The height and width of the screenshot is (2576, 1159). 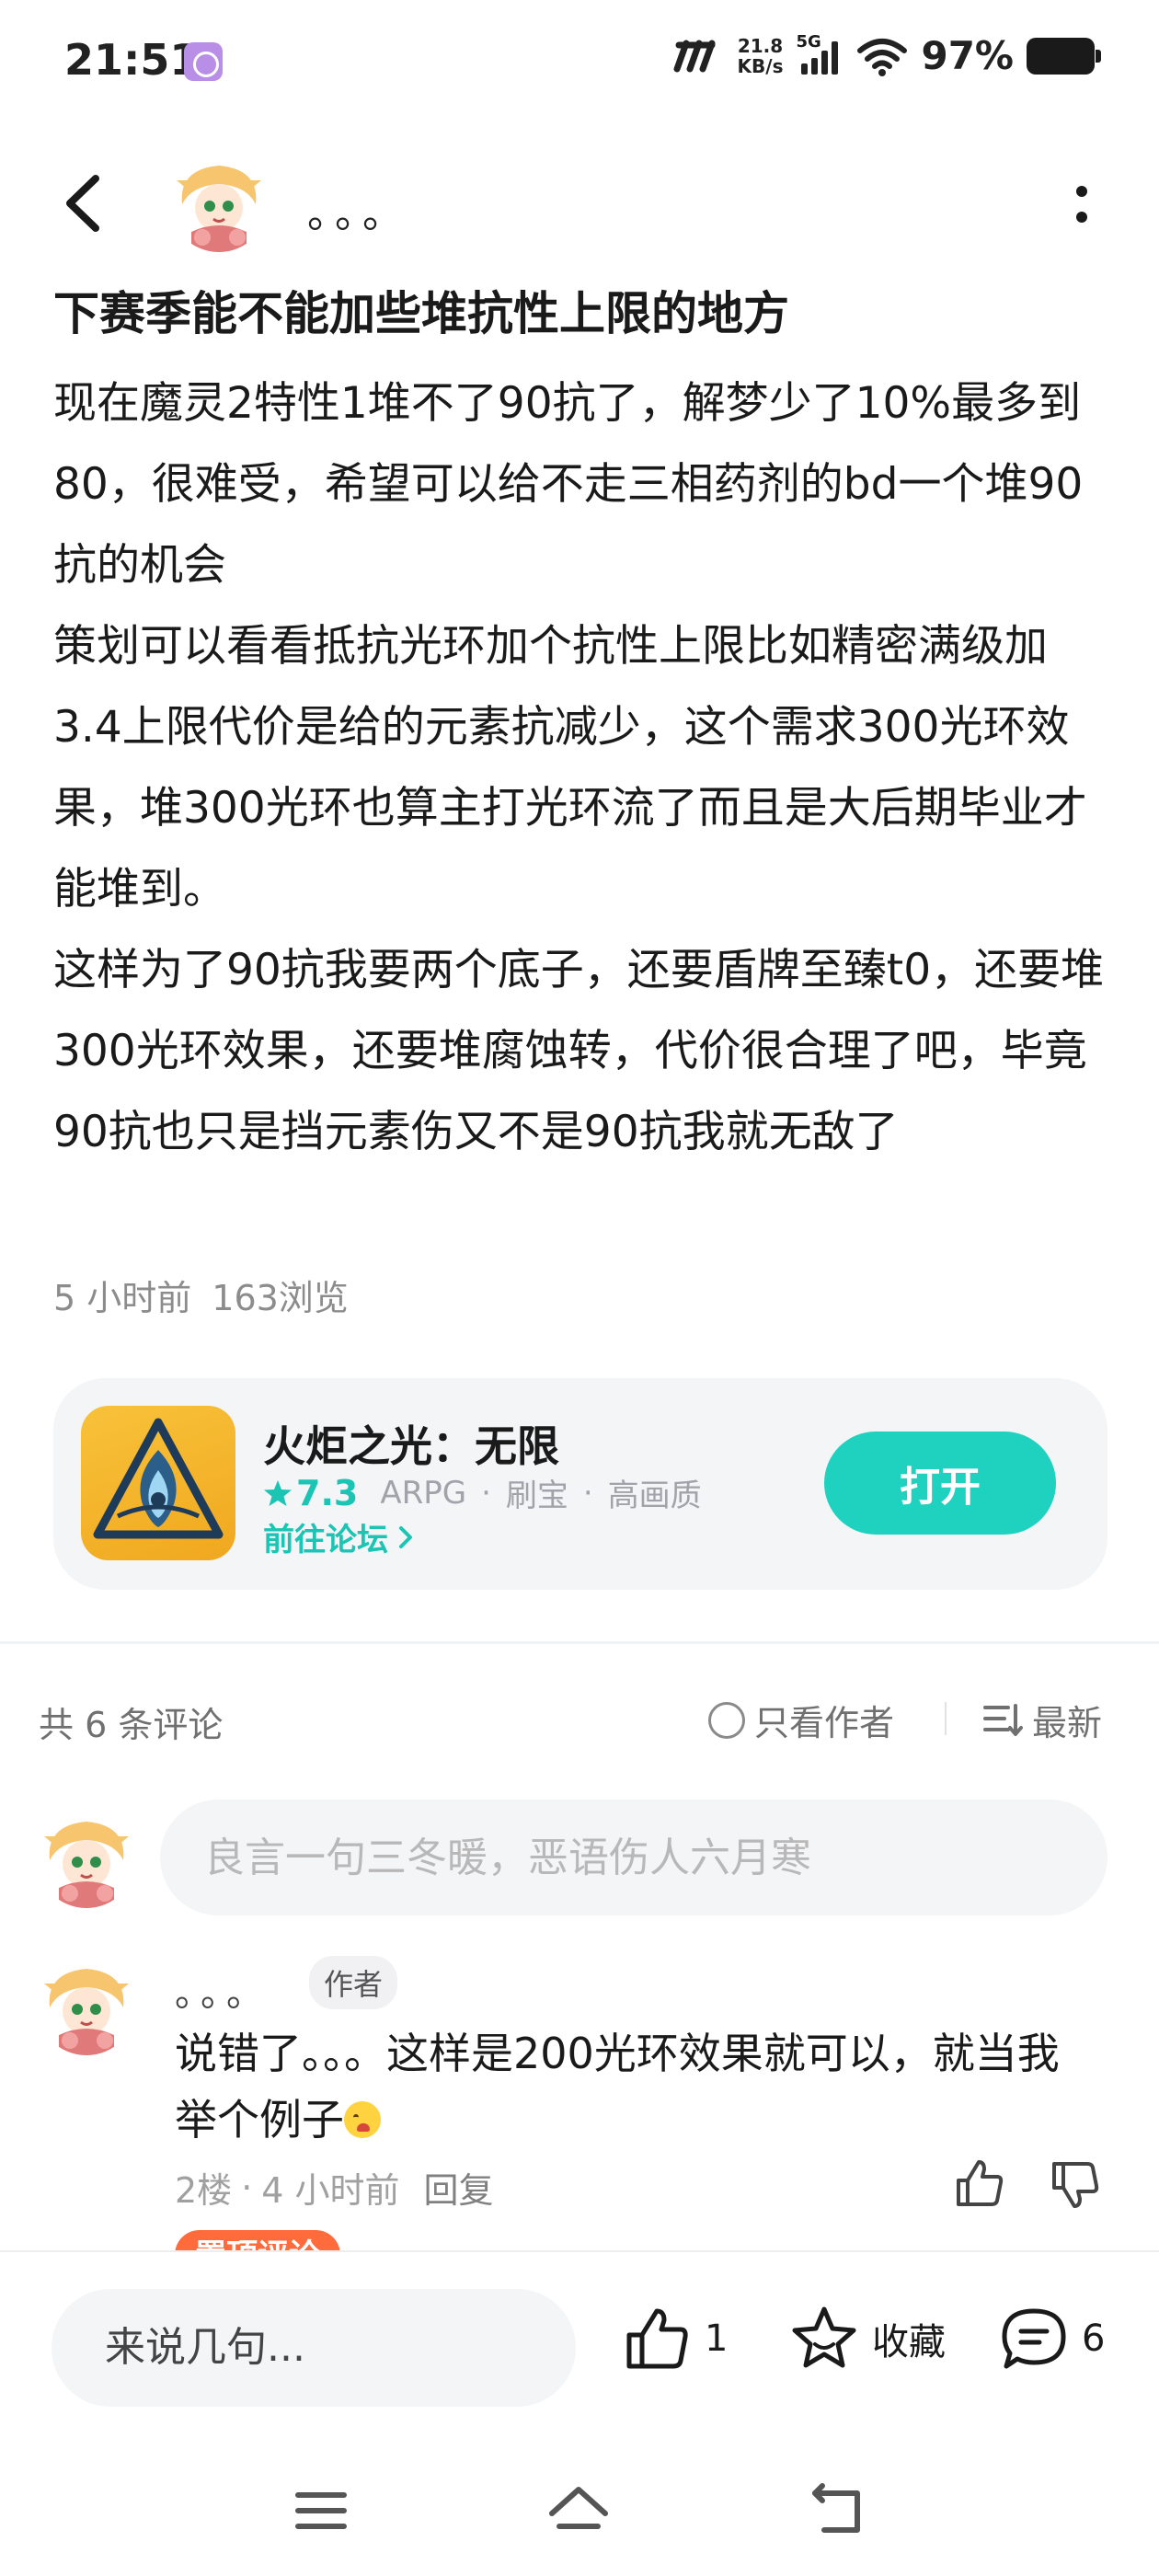 I want to click on net-speed: 21.8 KB/s, so click(x=760, y=55).